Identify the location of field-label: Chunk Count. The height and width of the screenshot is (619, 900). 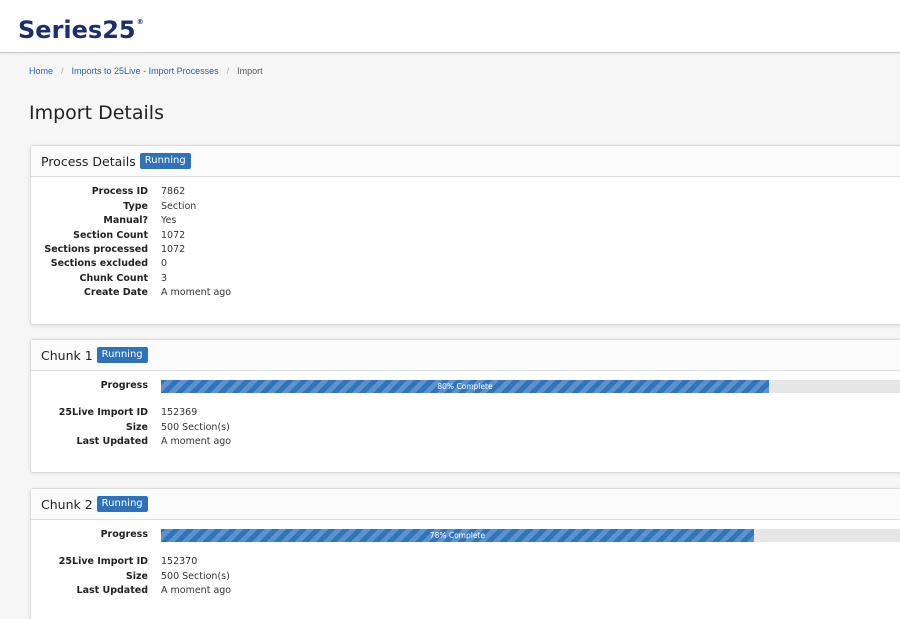
(113, 278).